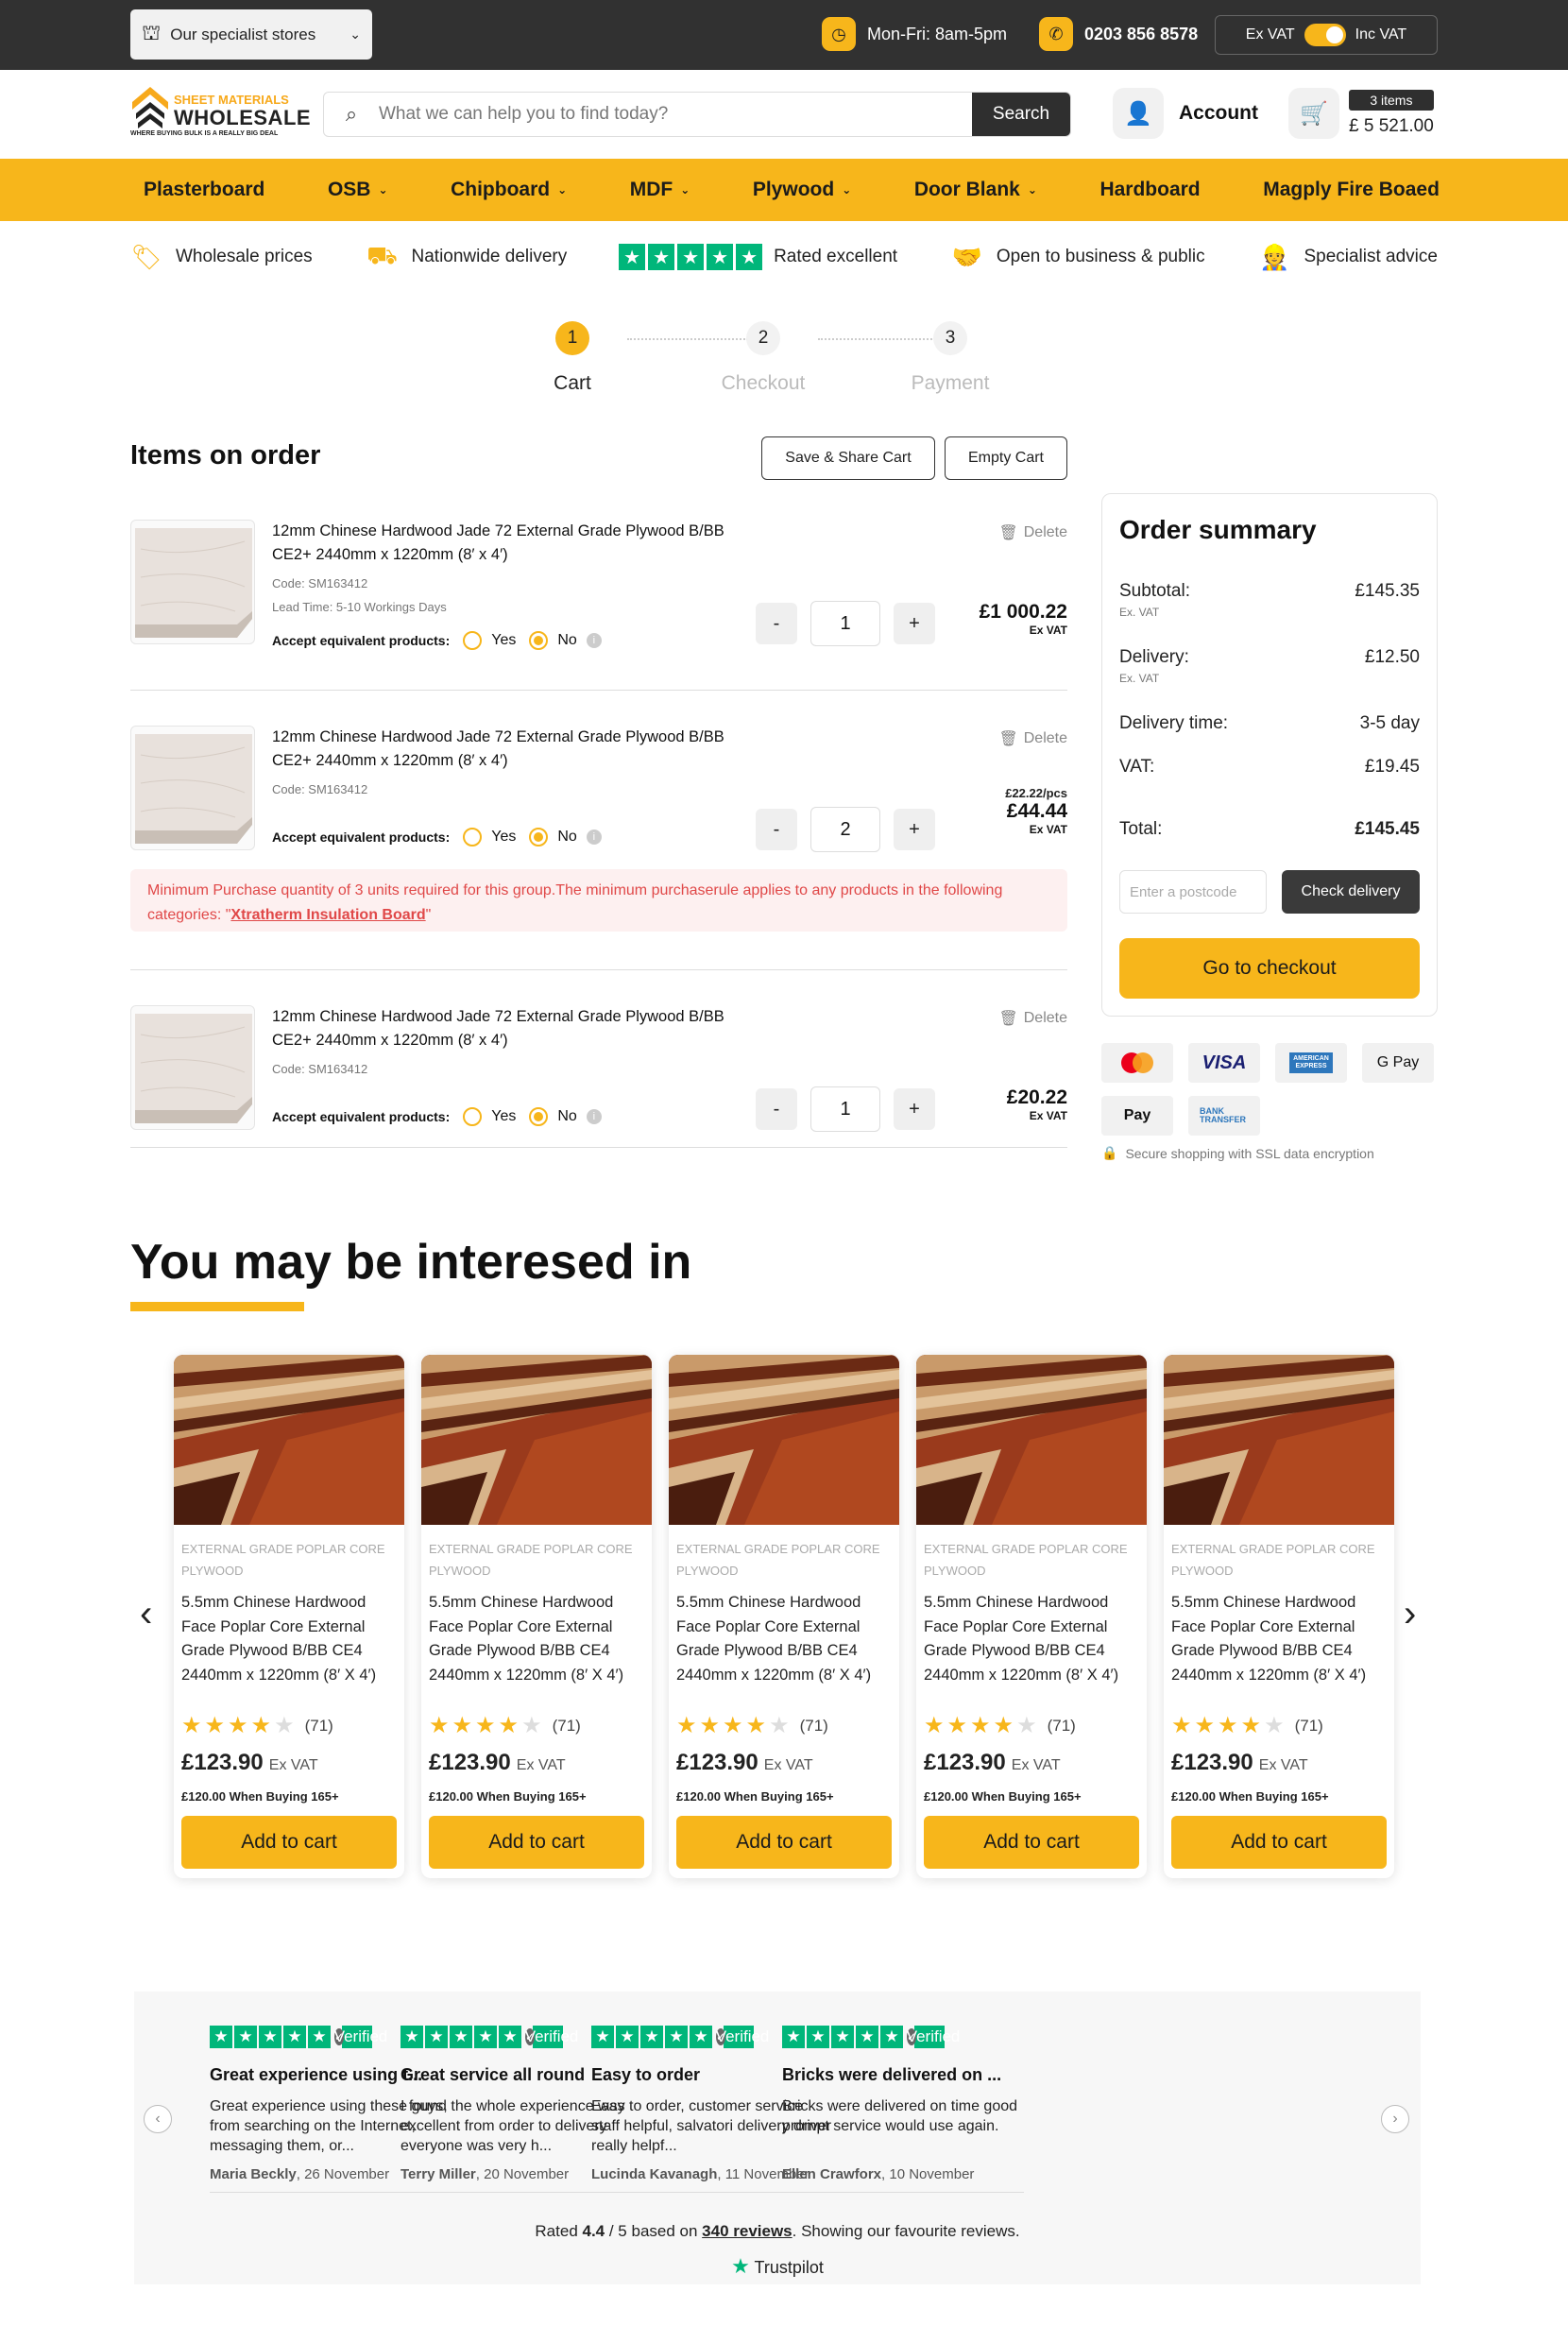 This screenshot has width=1568, height=2343. What do you see at coordinates (1410, 1614) in the screenshot?
I see `carousel-next-icon: ›` at bounding box center [1410, 1614].